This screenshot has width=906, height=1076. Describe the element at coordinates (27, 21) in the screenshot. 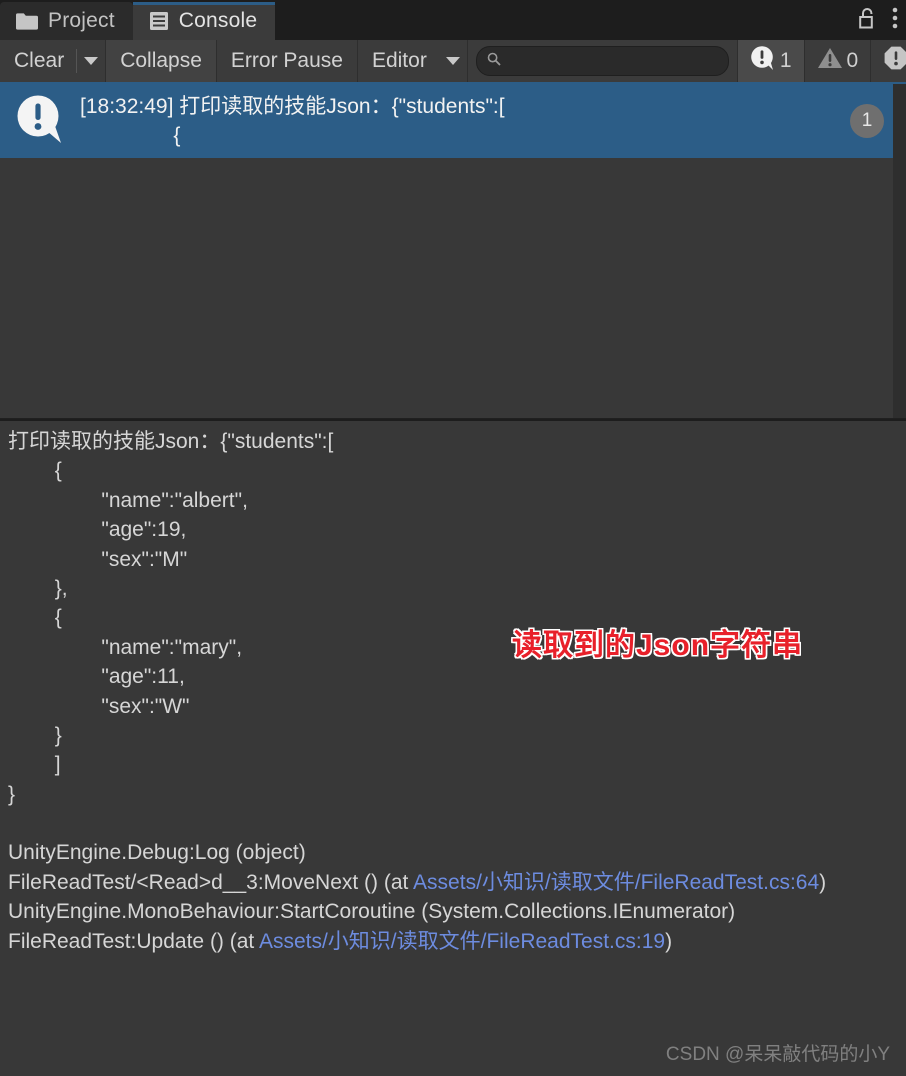

I see `folder-icon` at that location.